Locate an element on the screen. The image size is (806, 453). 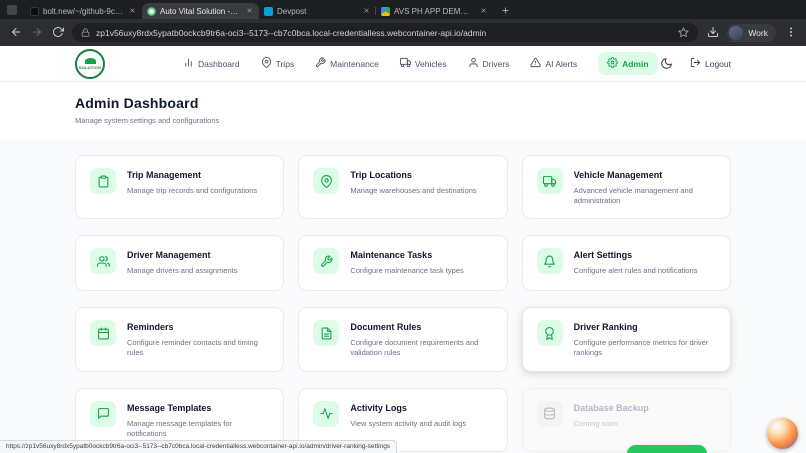
card-title: Trip Locations is located at coordinates (381, 175).